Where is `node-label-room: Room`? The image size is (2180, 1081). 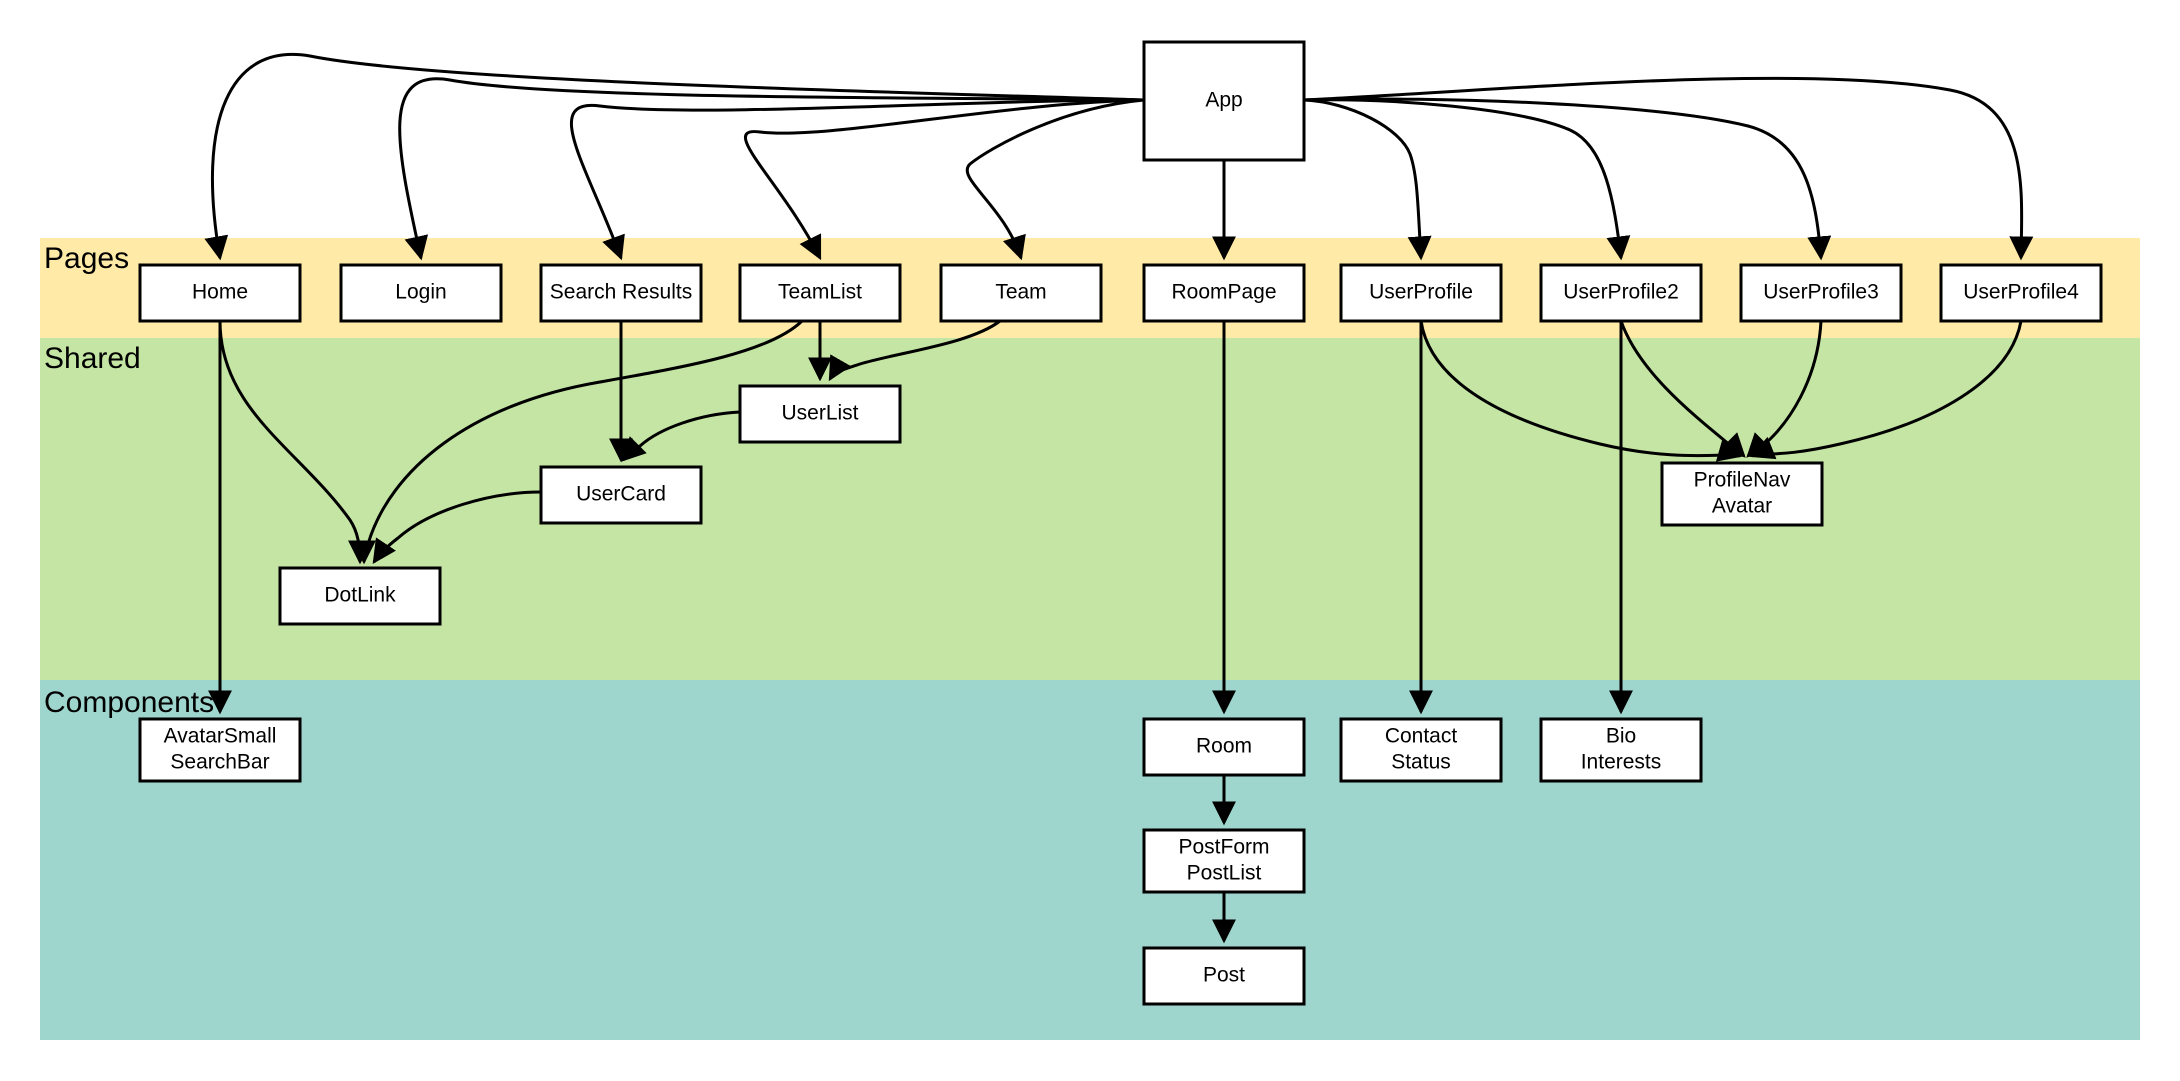 node-label-room: Room is located at coordinates (1224, 746).